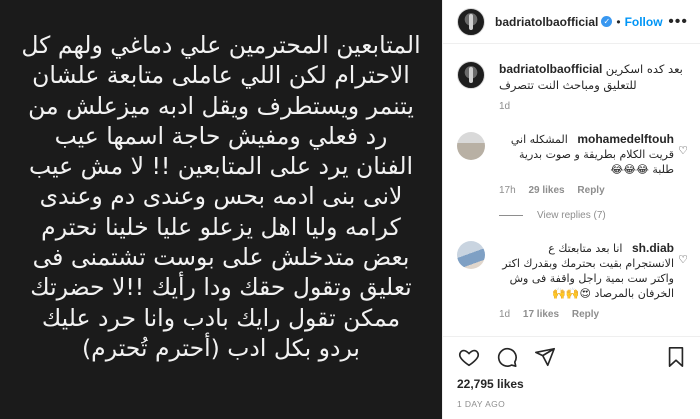 This screenshot has width=700, height=419. I want to click on post-image-line: تعليق وتقول حقك ودا رأيك !!لا حضرتك, so click(221, 287).